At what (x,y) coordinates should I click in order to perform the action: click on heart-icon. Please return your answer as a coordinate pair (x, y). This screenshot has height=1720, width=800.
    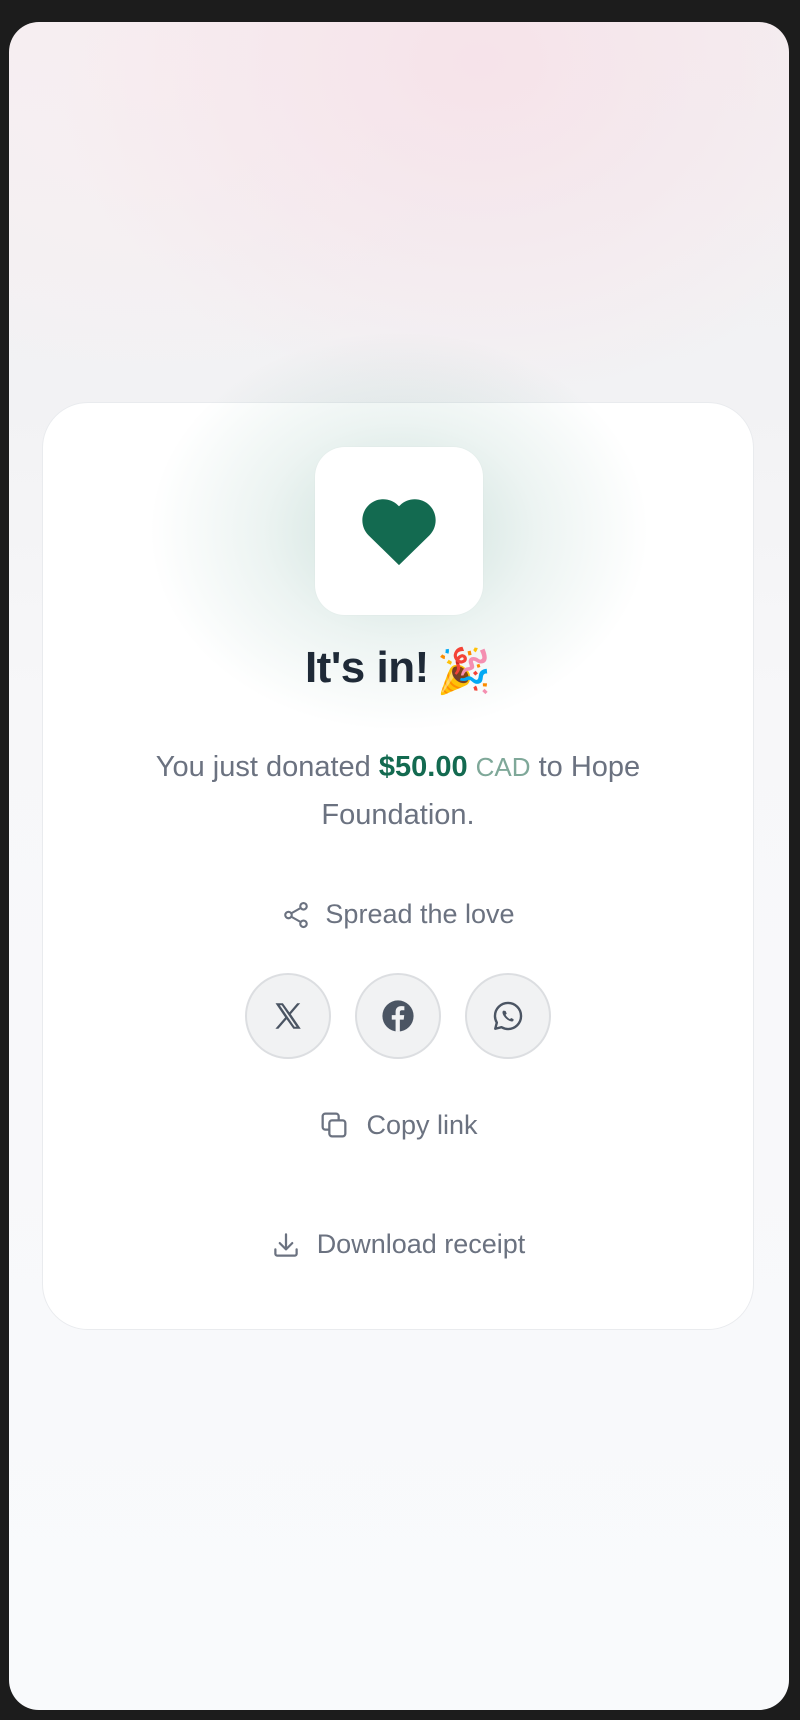
    Looking at the image, I should click on (399, 532).